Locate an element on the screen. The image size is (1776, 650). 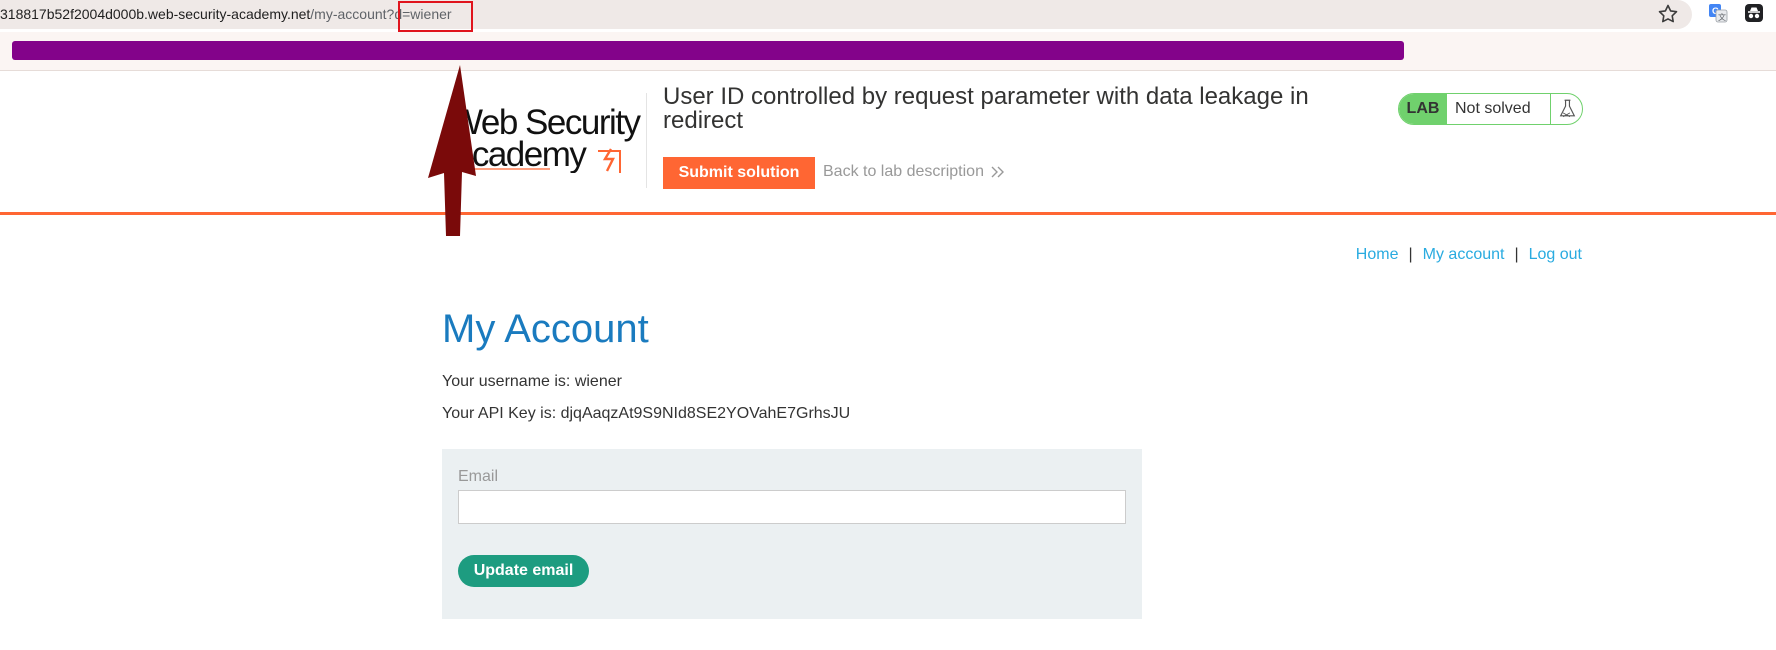
translate-extension-icon: G 文 is located at coordinates (1718, 13).